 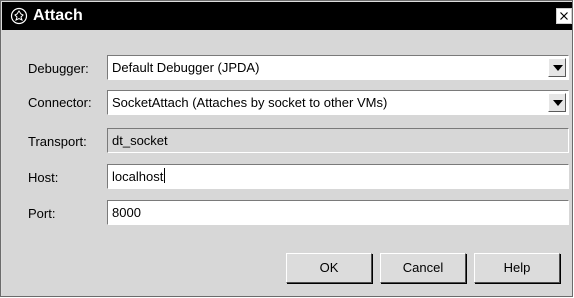 What do you see at coordinates (338, 67) in the screenshot?
I see `debugger-combo: Default Debugger (JPDA)` at bounding box center [338, 67].